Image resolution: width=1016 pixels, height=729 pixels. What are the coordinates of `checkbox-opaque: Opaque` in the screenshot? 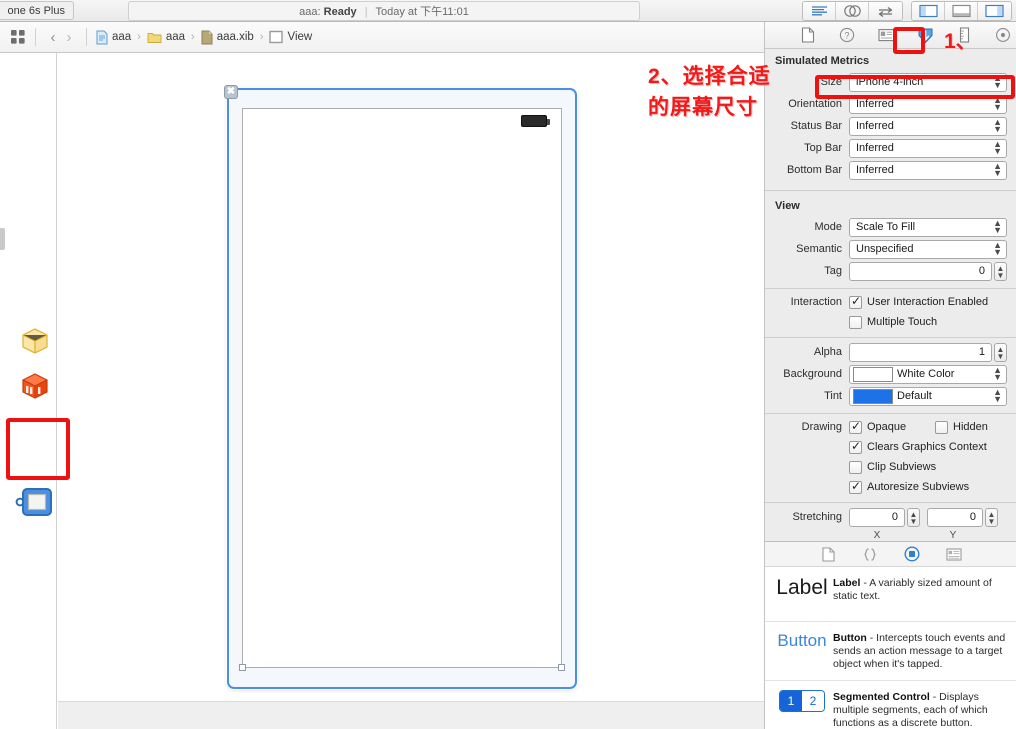 It's located at (892, 427).